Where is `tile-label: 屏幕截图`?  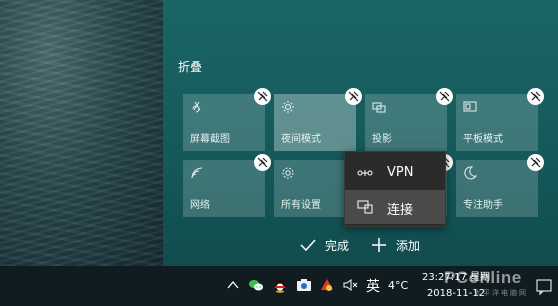
tile-label: 屏幕截图 is located at coordinates (210, 139).